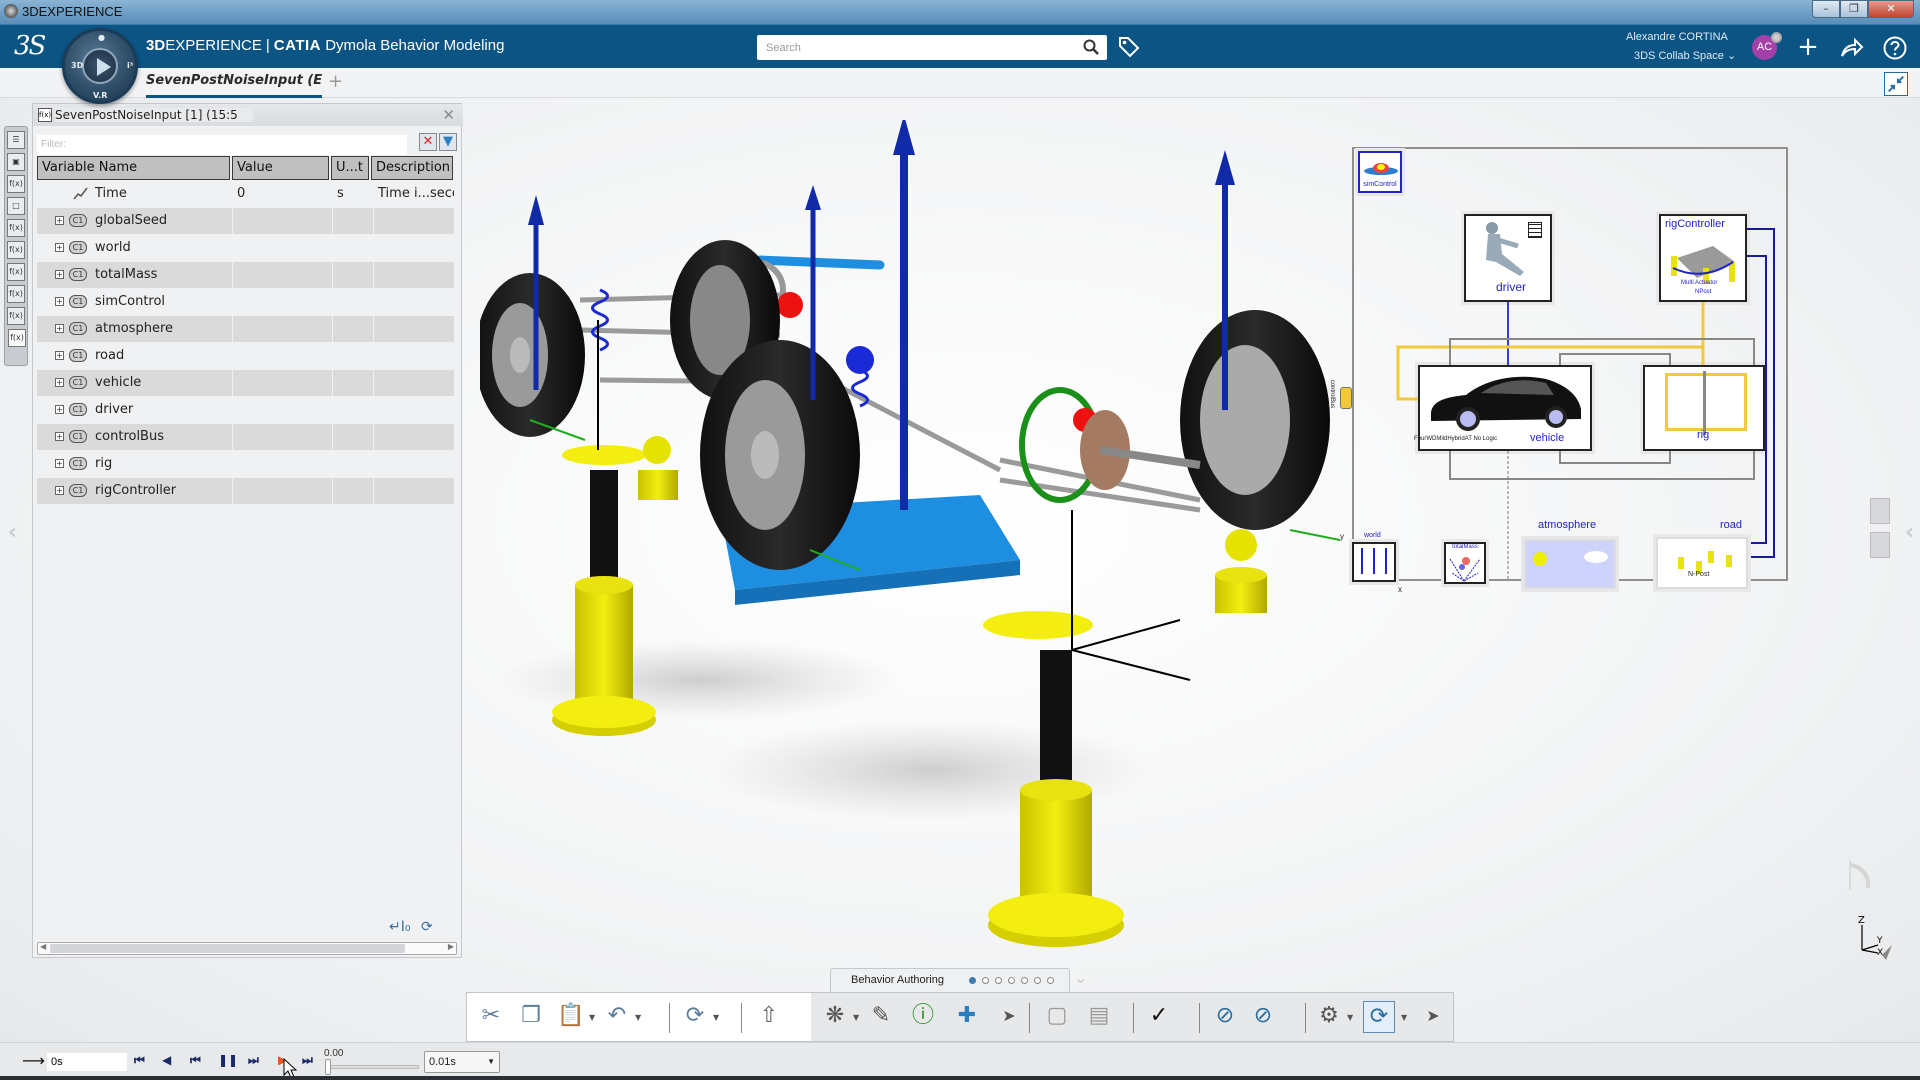 The image size is (1920, 1080). I want to click on disconnect-physical-icon: ⊘, so click(1225, 1017).